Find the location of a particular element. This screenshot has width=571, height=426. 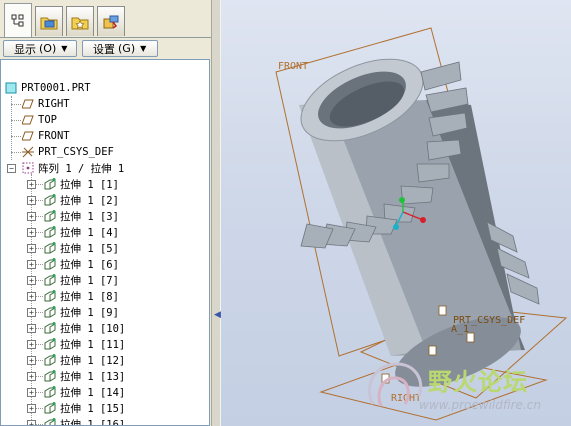

tree-item-extrude: 拉伸 1 [2] is located at coordinates (81, 200).